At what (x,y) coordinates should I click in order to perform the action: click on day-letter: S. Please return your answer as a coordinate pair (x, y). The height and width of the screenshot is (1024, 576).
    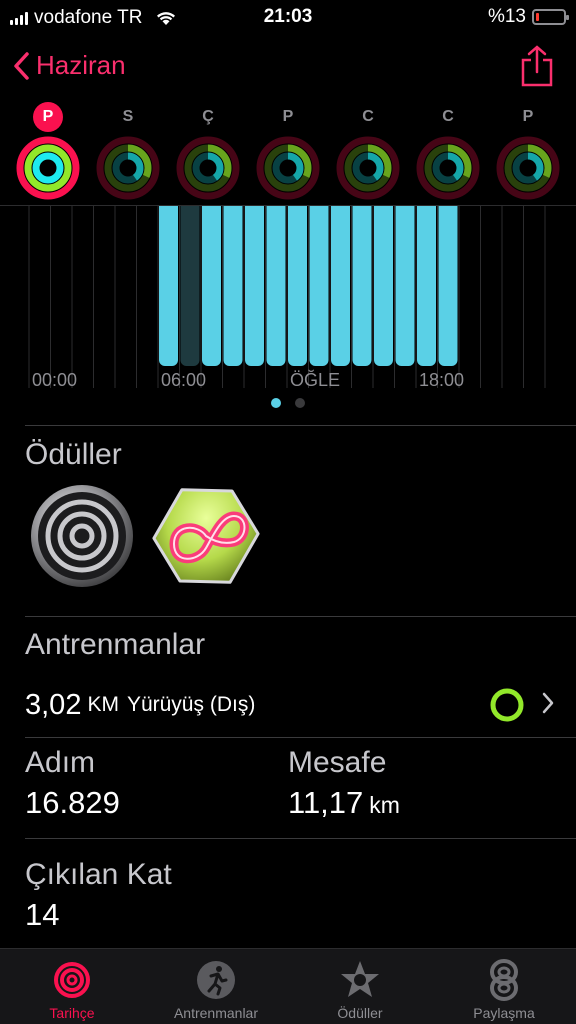
    Looking at the image, I should click on (128, 117).